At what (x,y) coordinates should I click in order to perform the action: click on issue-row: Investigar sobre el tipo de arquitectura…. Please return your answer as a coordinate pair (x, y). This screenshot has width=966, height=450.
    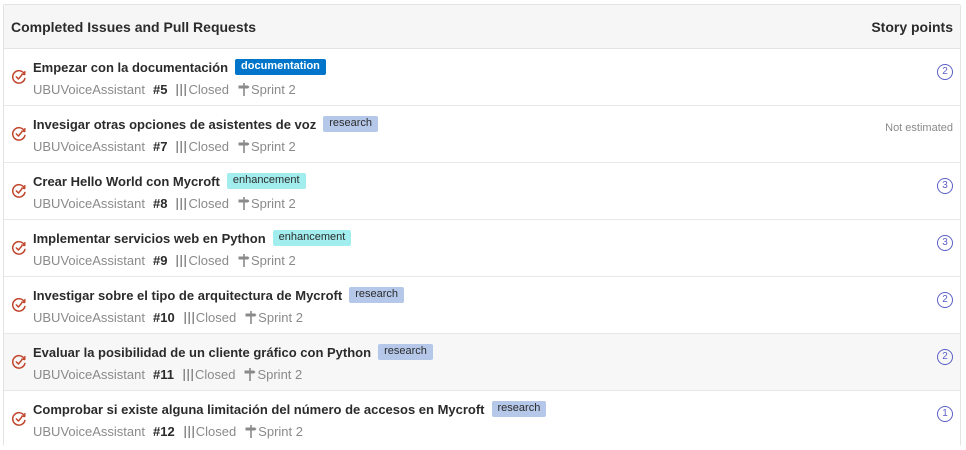
    Looking at the image, I should click on (482, 305).